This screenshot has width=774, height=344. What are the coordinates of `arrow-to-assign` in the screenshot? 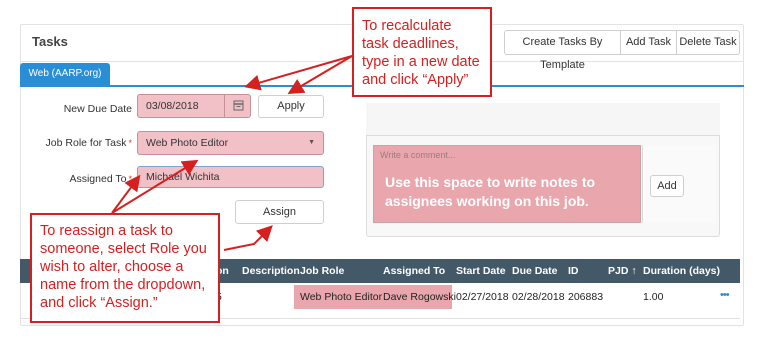 It's located at (248, 238).